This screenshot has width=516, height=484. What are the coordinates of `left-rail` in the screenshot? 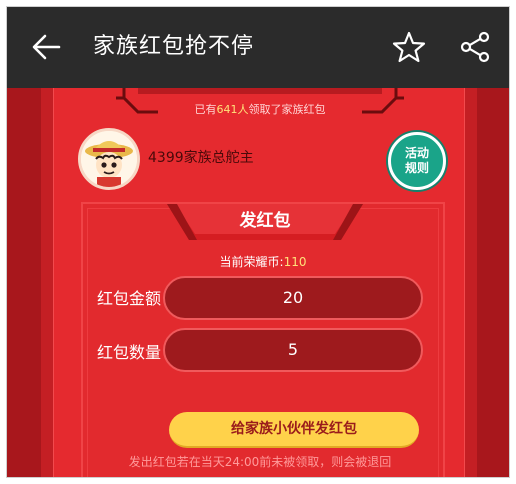 It's located at (24, 282).